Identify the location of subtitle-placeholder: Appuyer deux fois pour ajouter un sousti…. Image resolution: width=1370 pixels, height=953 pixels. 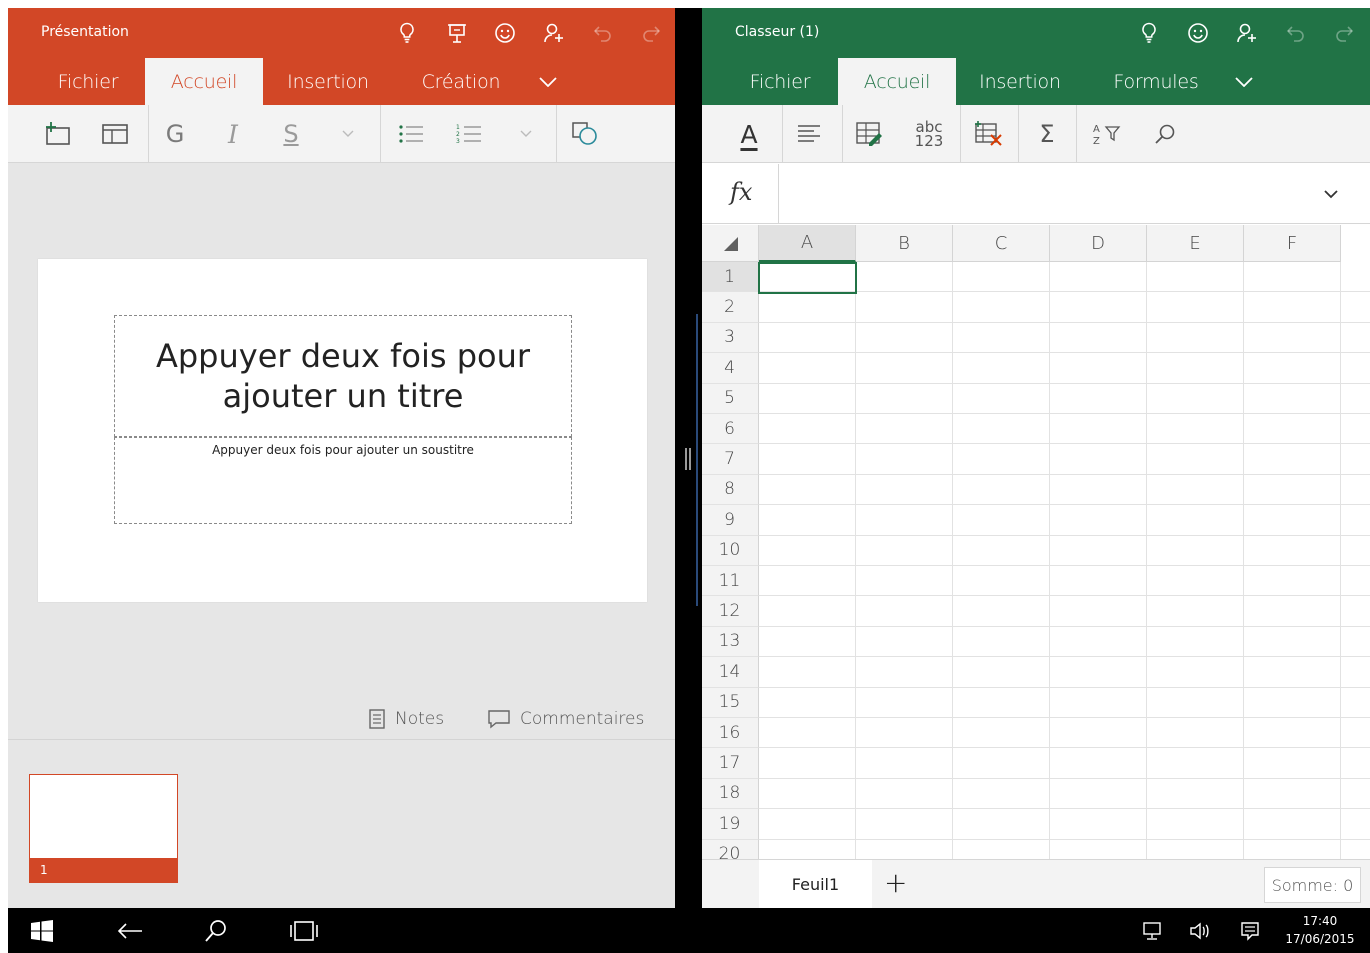
(343, 480).